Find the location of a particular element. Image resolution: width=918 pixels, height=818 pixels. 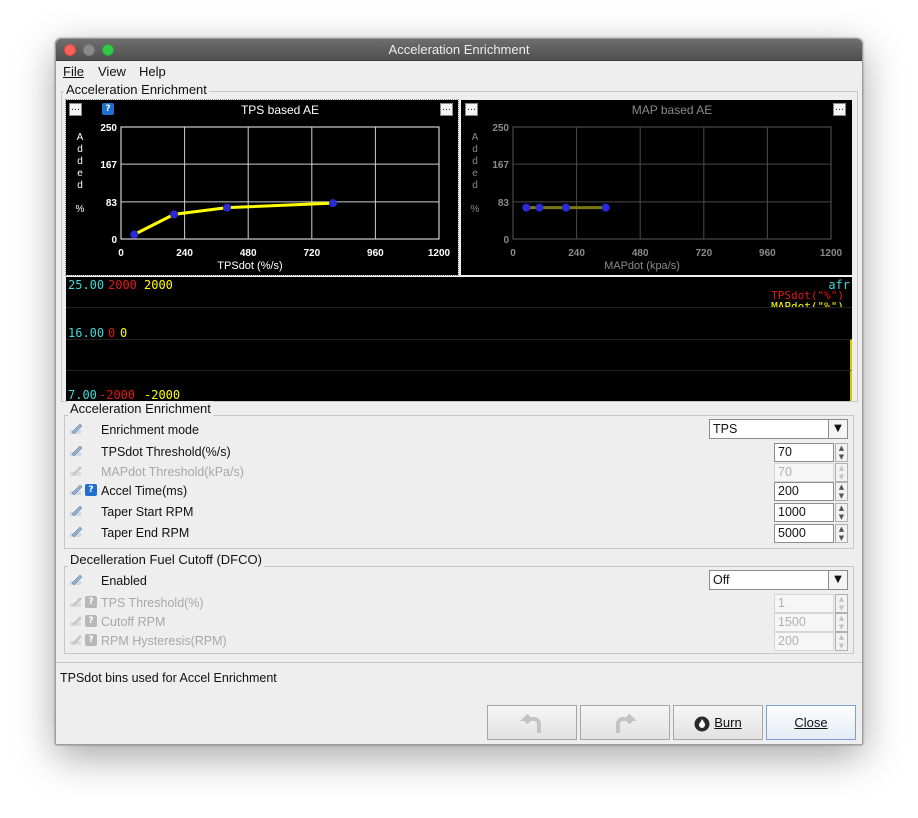

title-bar: Acceleration Enrichment is located at coordinates (459, 50).